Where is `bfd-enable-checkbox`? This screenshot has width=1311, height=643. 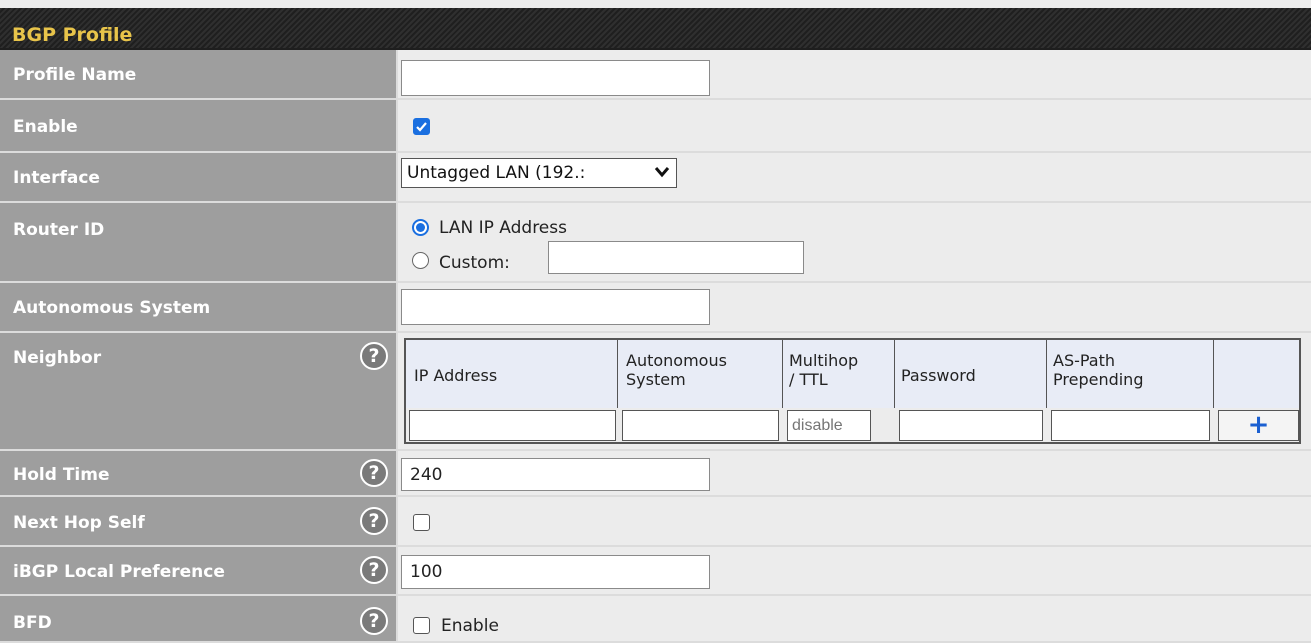 bfd-enable-checkbox is located at coordinates (421, 625).